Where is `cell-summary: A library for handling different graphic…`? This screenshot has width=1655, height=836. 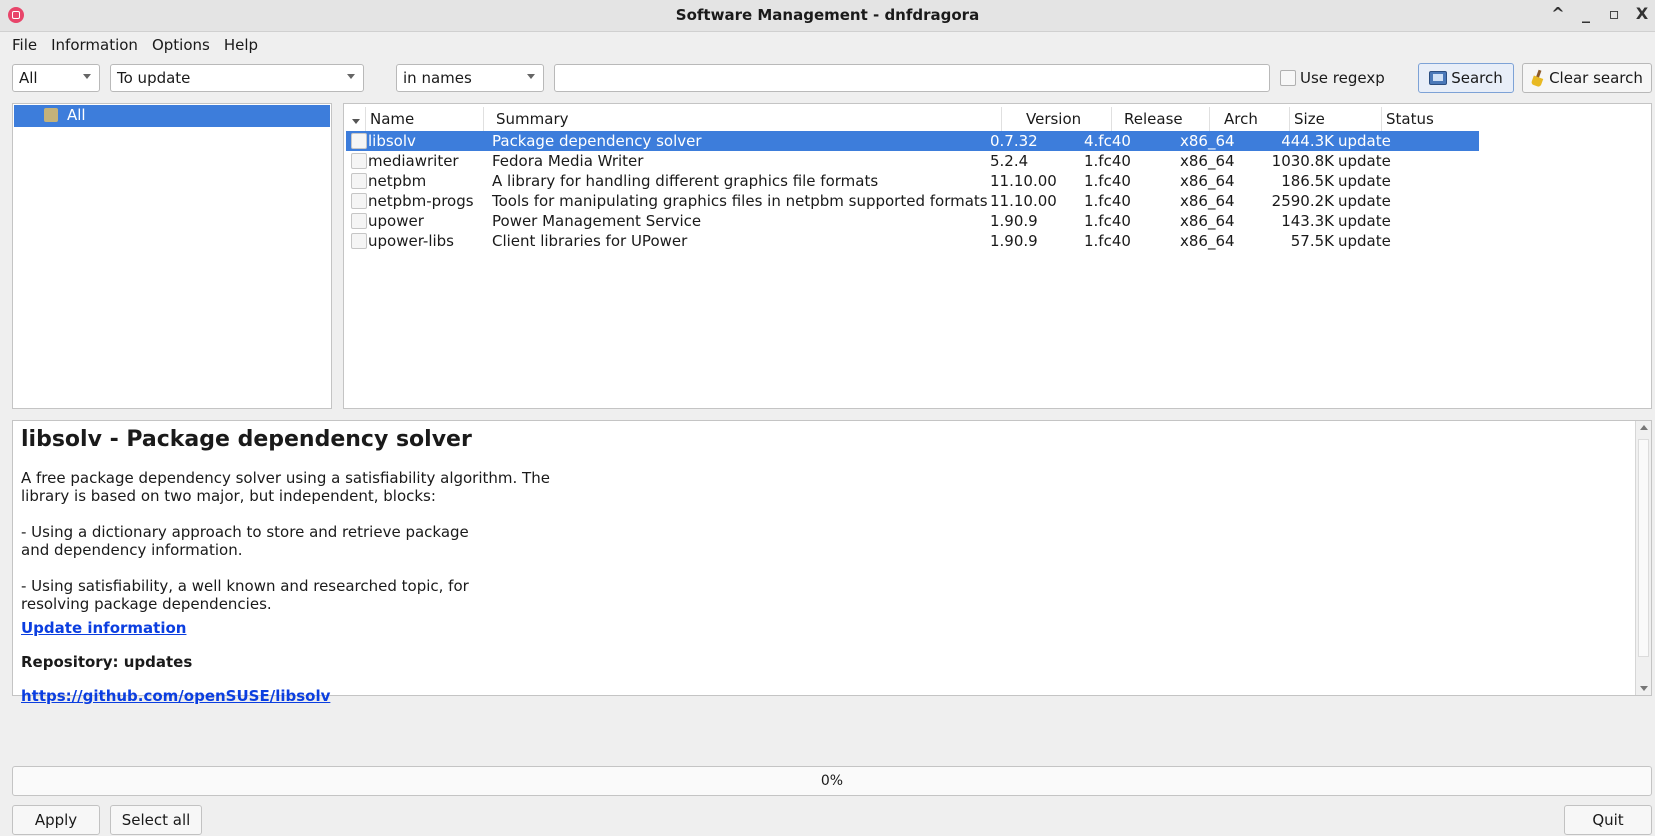 cell-summary: A library for handling different graphic… is located at coordinates (685, 181).